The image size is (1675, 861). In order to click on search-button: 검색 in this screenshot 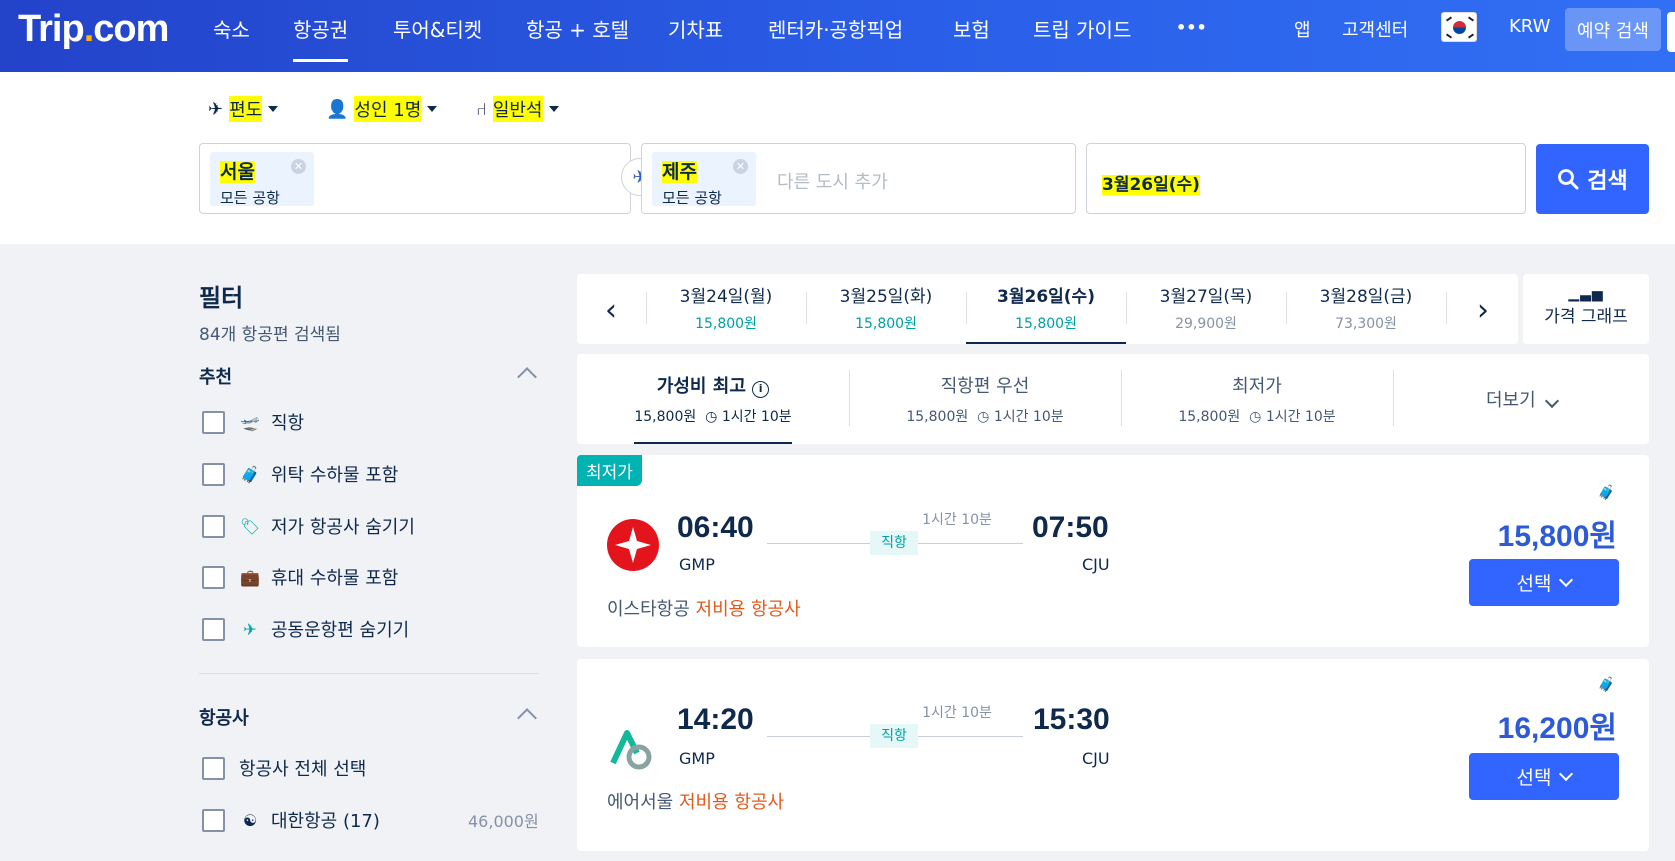, I will do `click(1592, 179)`.